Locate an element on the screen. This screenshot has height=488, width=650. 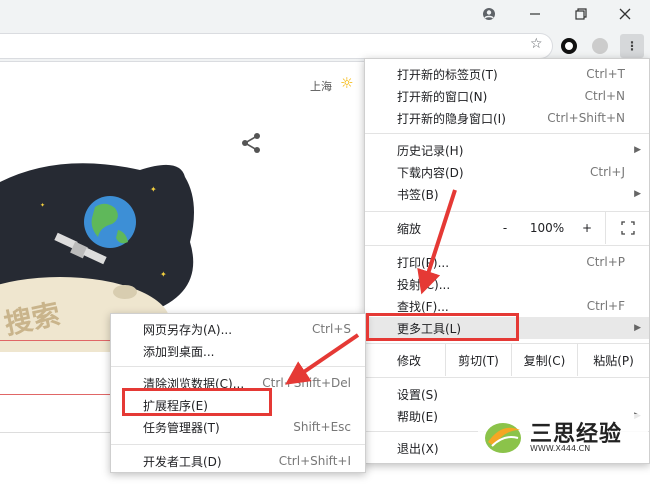
arrow-to-more-tools is located at coordinates (437, 242).